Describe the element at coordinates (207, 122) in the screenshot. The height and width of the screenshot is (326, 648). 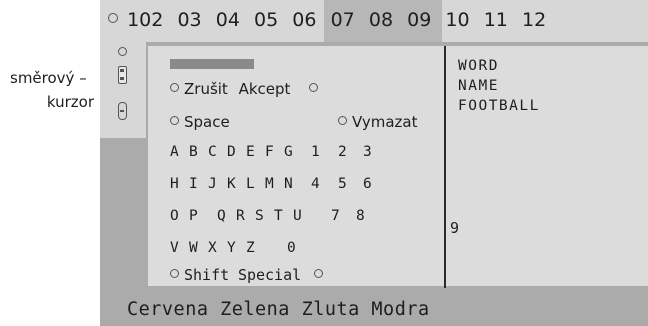
I see `space-button: Space` at that location.